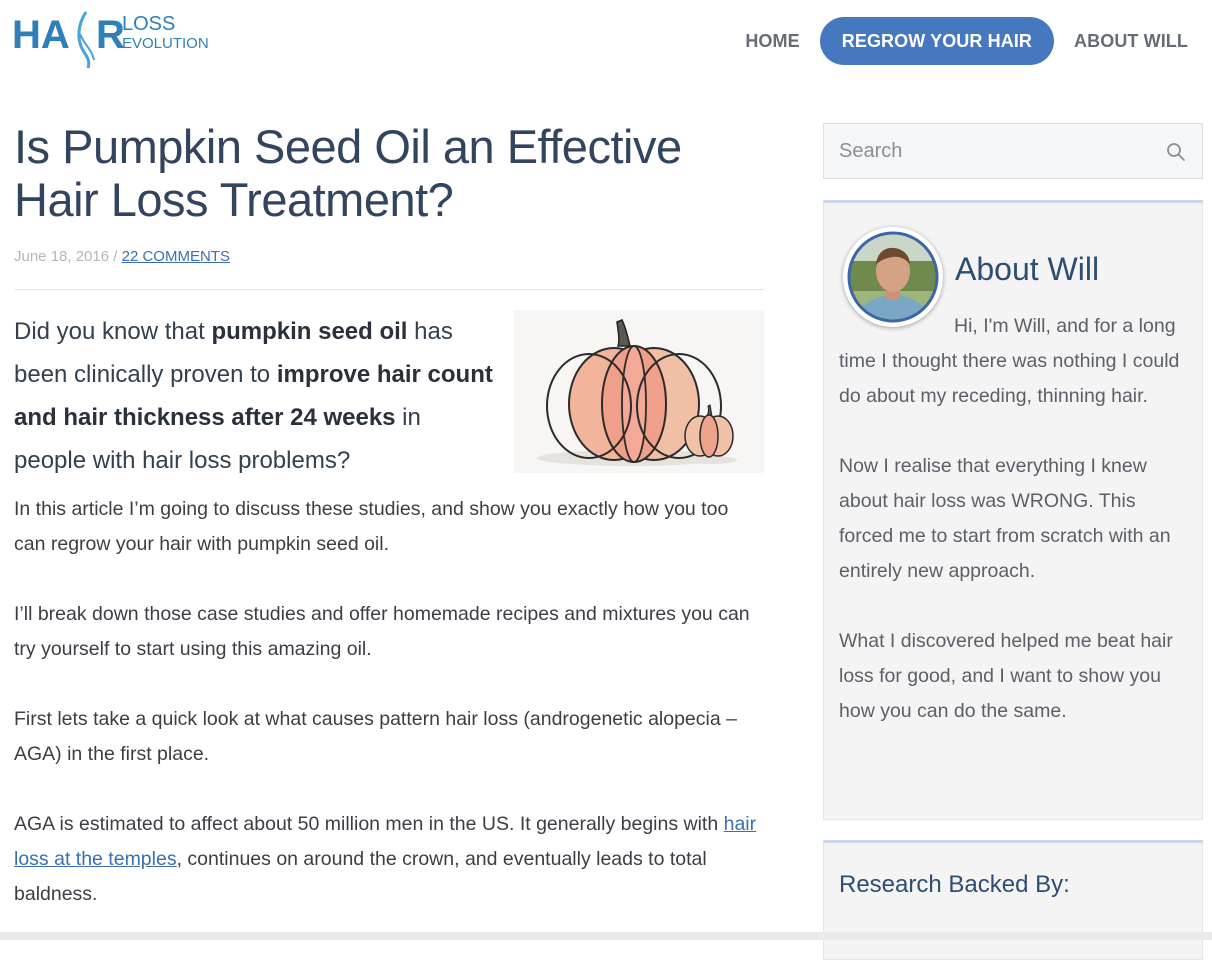 This screenshot has height=960, width=1212. I want to click on research-backed-title: Research Backed By:, so click(954, 884).